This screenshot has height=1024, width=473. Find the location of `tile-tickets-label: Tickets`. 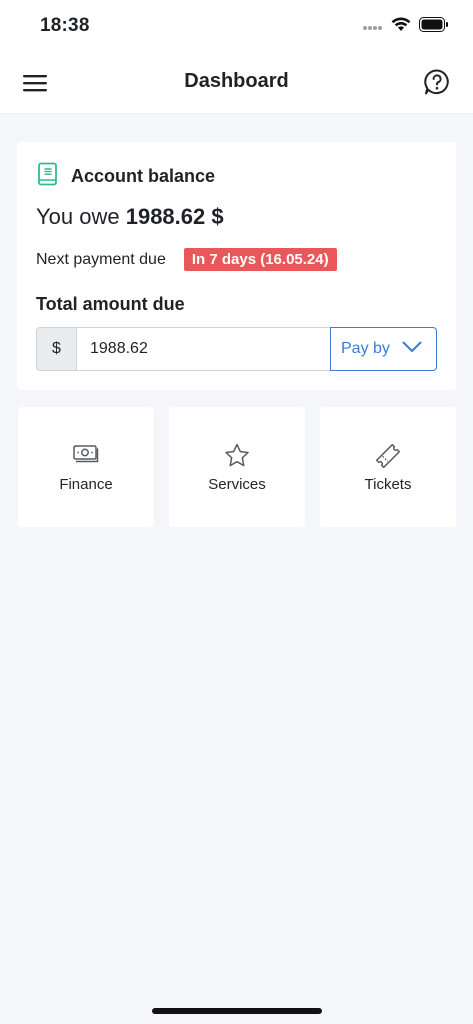

tile-tickets-label: Tickets is located at coordinates (388, 484).